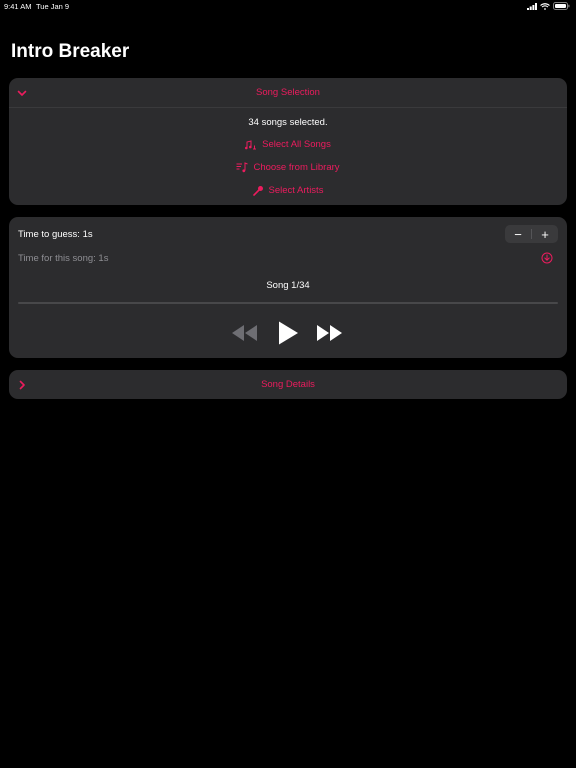 Image resolution: width=576 pixels, height=768 pixels. What do you see at coordinates (288, 122) in the screenshot?
I see `songs-selected-count: 34 songs selected.` at bounding box center [288, 122].